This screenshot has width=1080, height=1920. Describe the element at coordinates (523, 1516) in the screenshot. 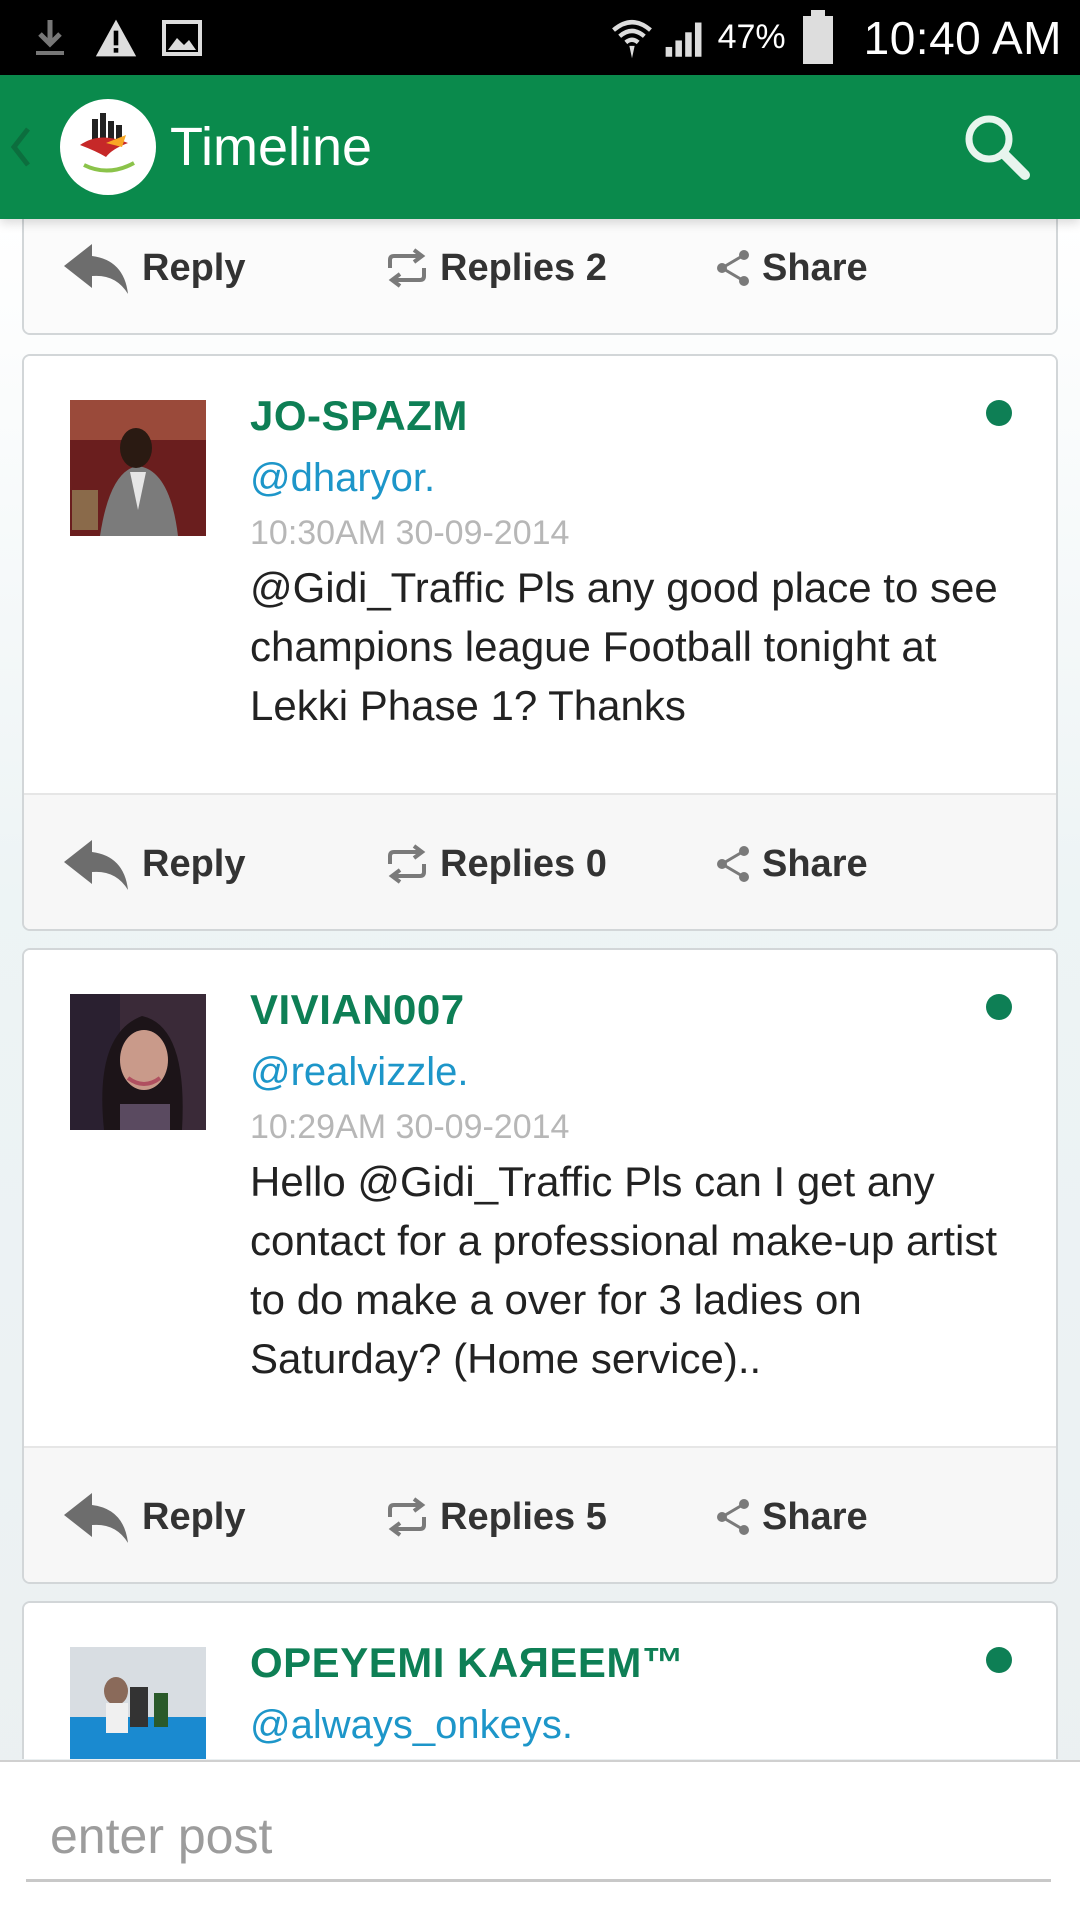

I see `replies-label: Replies 5` at that location.